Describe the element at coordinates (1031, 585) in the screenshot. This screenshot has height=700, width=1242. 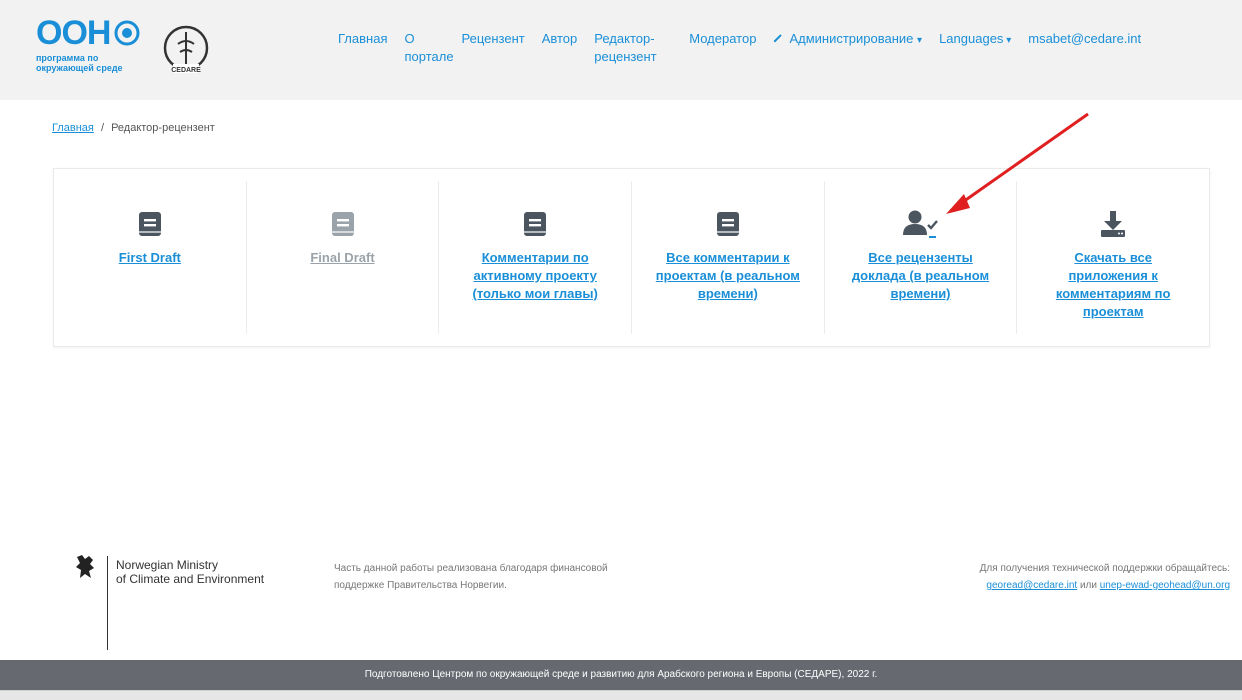
I see `support-email-link-1: georead@cedare.int` at that location.